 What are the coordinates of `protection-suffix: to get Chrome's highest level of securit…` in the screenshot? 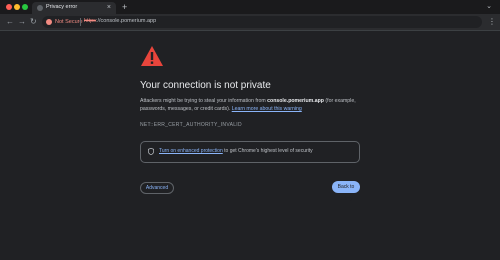 It's located at (267, 151).